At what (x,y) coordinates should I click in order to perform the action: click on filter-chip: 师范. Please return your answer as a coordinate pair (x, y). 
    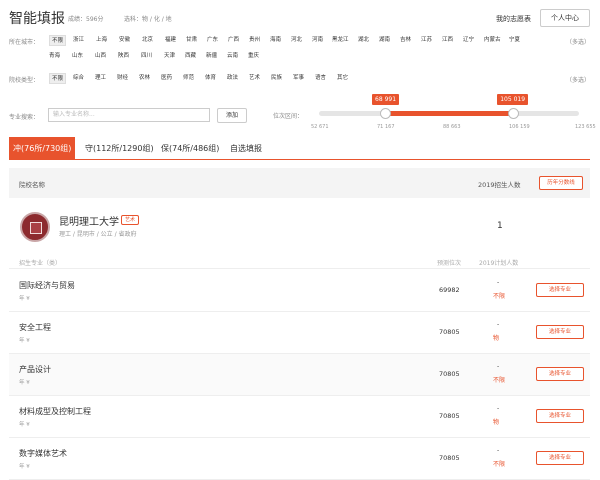
    Looking at the image, I should click on (188, 78).